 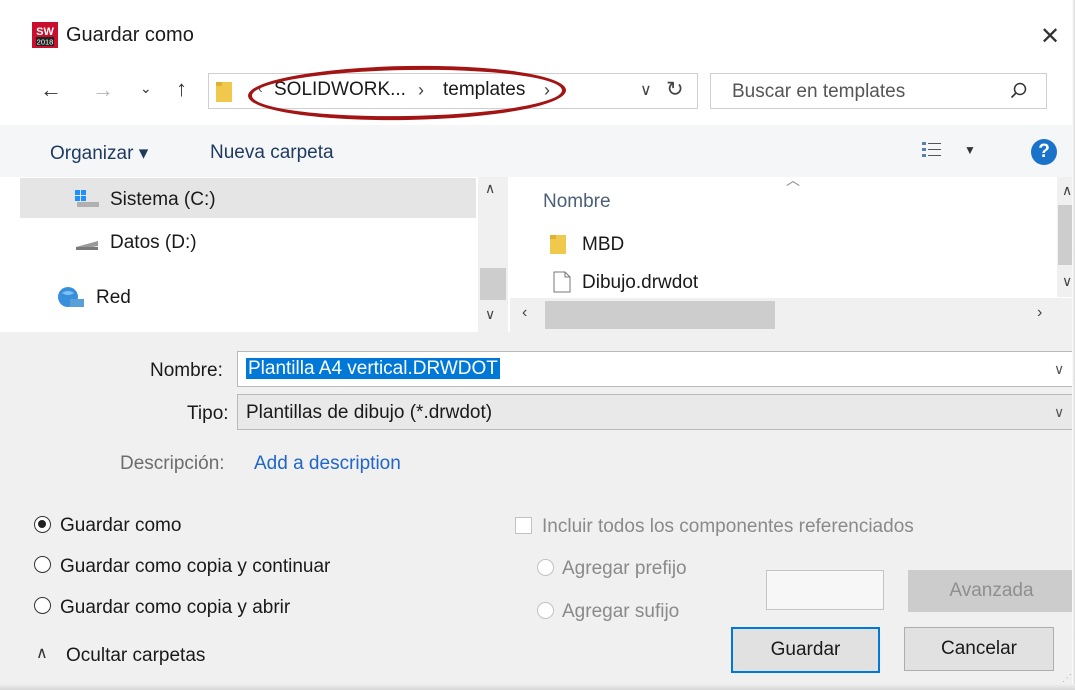 What do you see at coordinates (45, 42) in the screenshot?
I see `svg-text: 2018` at bounding box center [45, 42].